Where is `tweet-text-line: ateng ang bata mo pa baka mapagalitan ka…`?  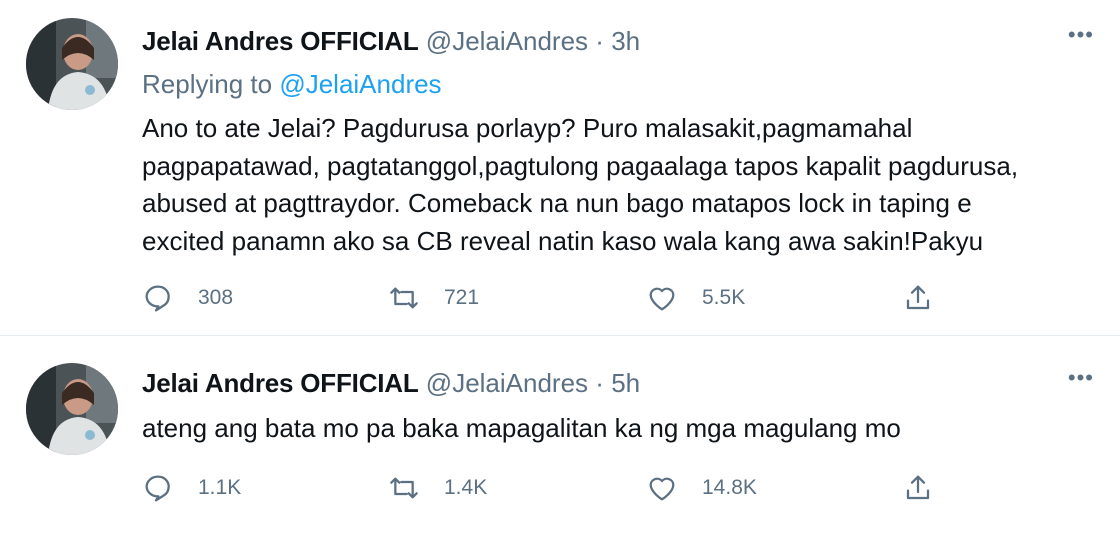 tweet-text-line: ateng ang bata mo pa baka mapagalitan ka… is located at coordinates (521, 428).